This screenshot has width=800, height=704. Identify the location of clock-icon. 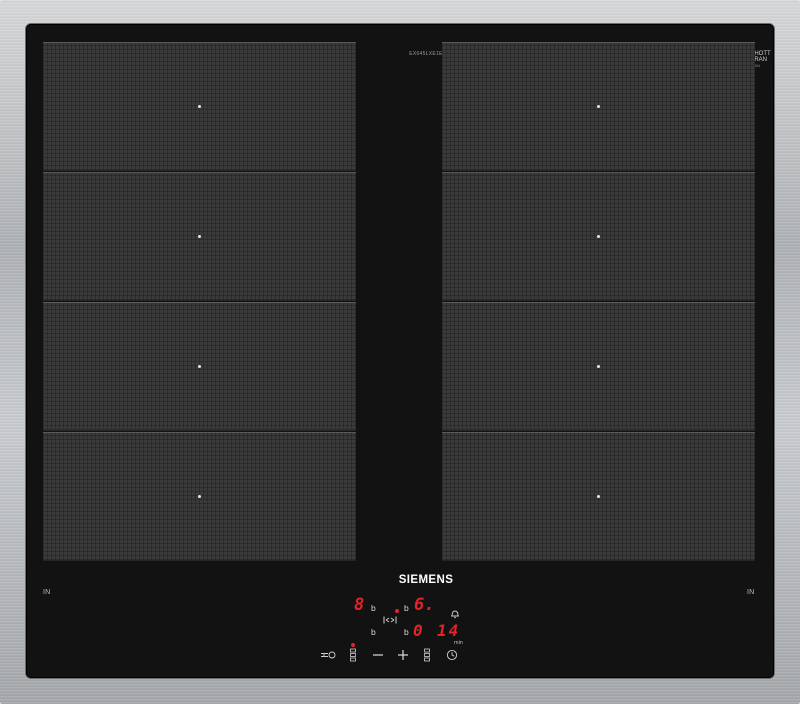
(452, 655).